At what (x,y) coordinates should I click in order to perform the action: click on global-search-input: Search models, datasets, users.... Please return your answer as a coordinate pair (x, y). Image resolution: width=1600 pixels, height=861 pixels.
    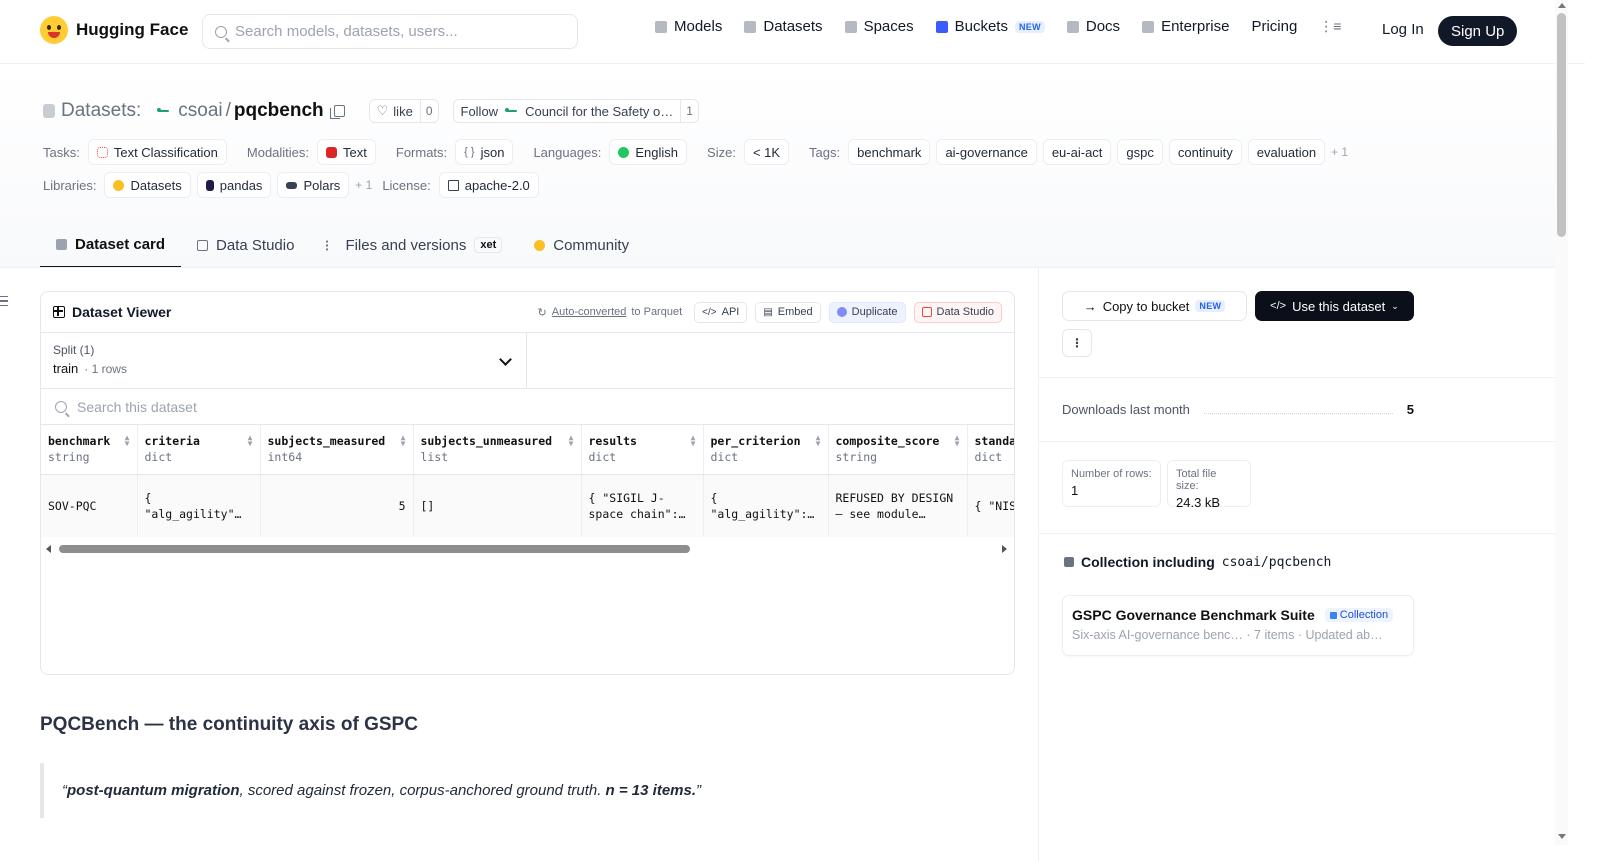
    Looking at the image, I should click on (390, 31).